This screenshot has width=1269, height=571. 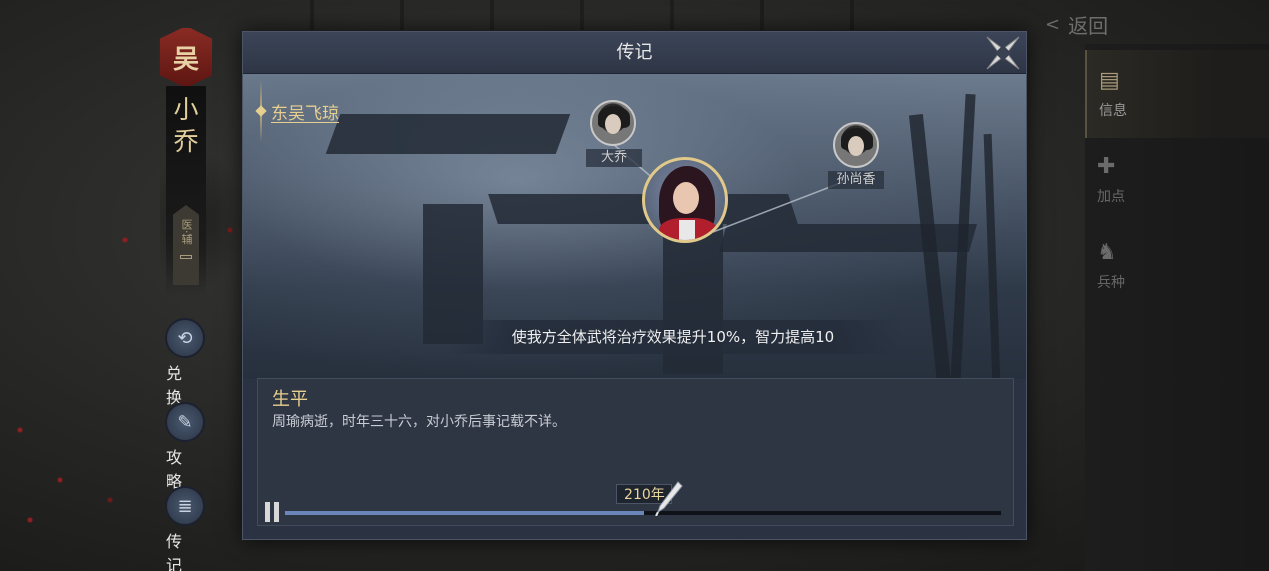 What do you see at coordinates (1177, 94) in the screenshot?
I see `tab-info: ▤ 信息` at bounding box center [1177, 94].